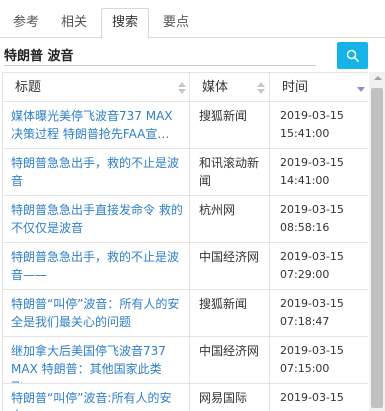 This screenshot has height=411, width=385. What do you see at coordinates (28, 87) in the screenshot?
I see `column-title-label: 标题` at bounding box center [28, 87].